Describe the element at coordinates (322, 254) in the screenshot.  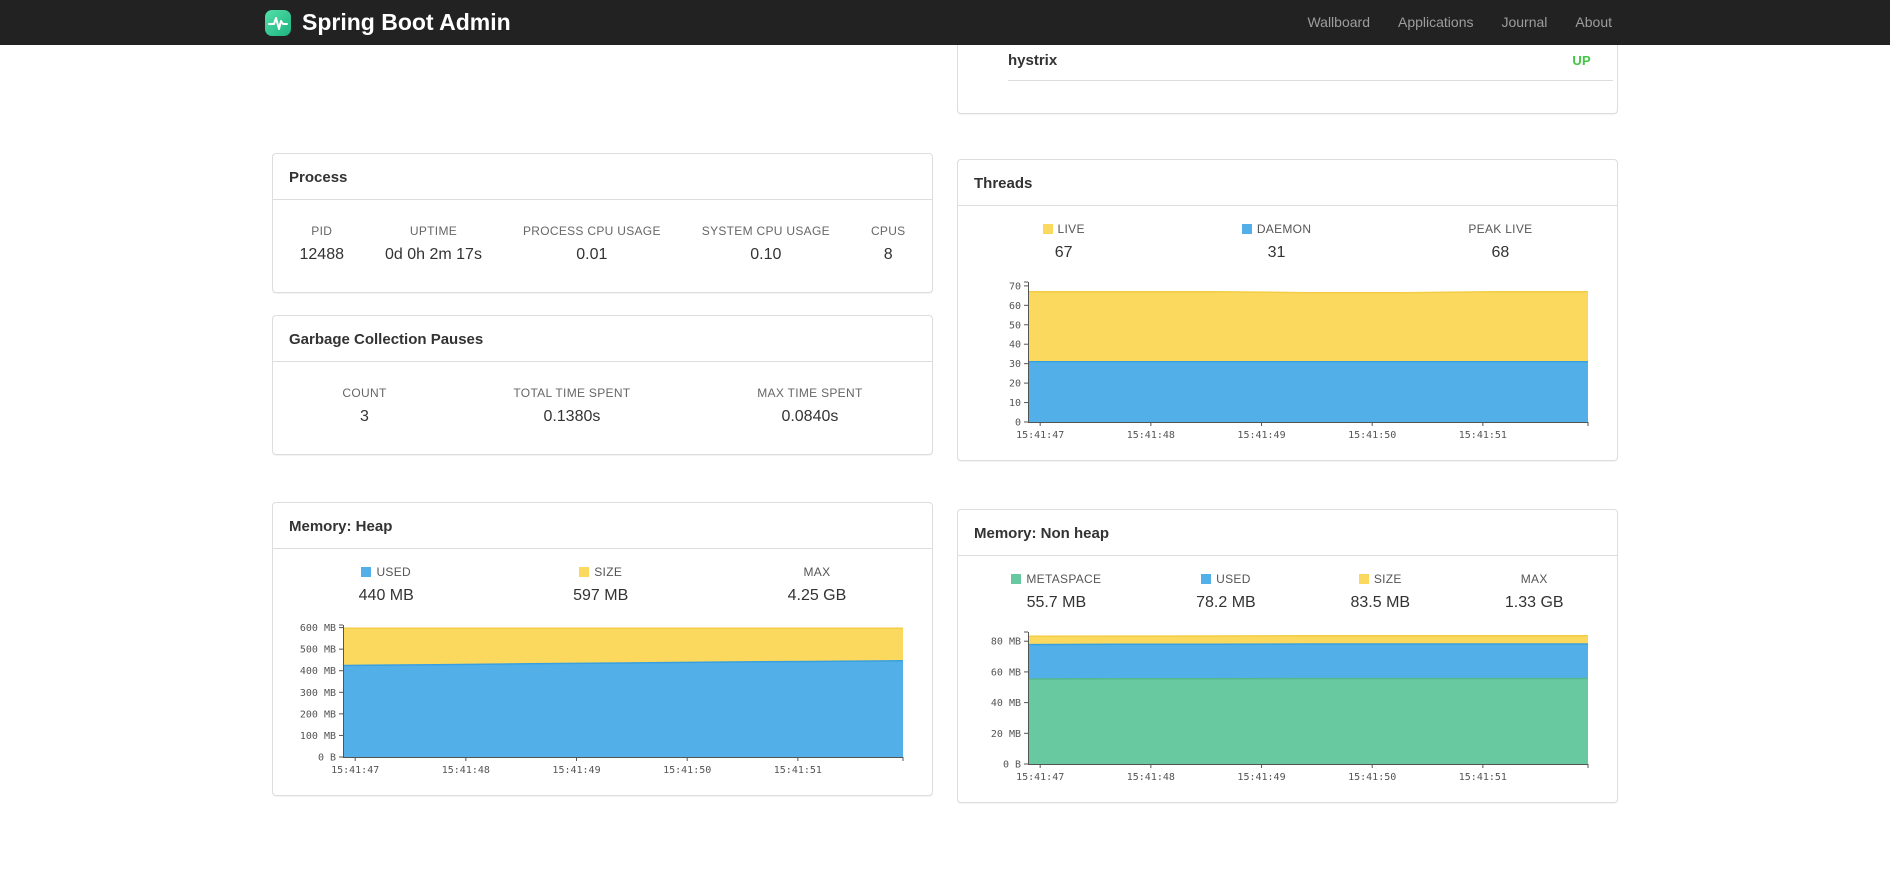
I see `metric-value: 12488` at that location.